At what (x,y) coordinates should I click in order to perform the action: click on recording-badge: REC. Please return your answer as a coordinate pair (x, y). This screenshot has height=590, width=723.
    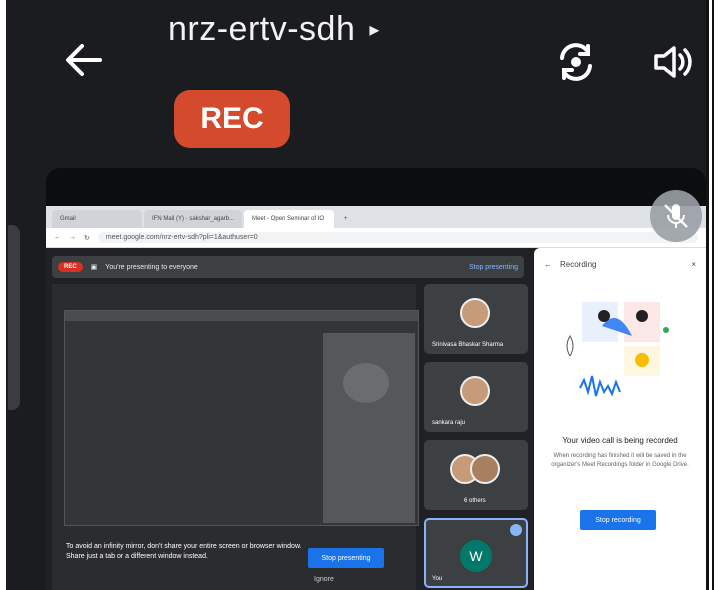
    Looking at the image, I should click on (232, 119).